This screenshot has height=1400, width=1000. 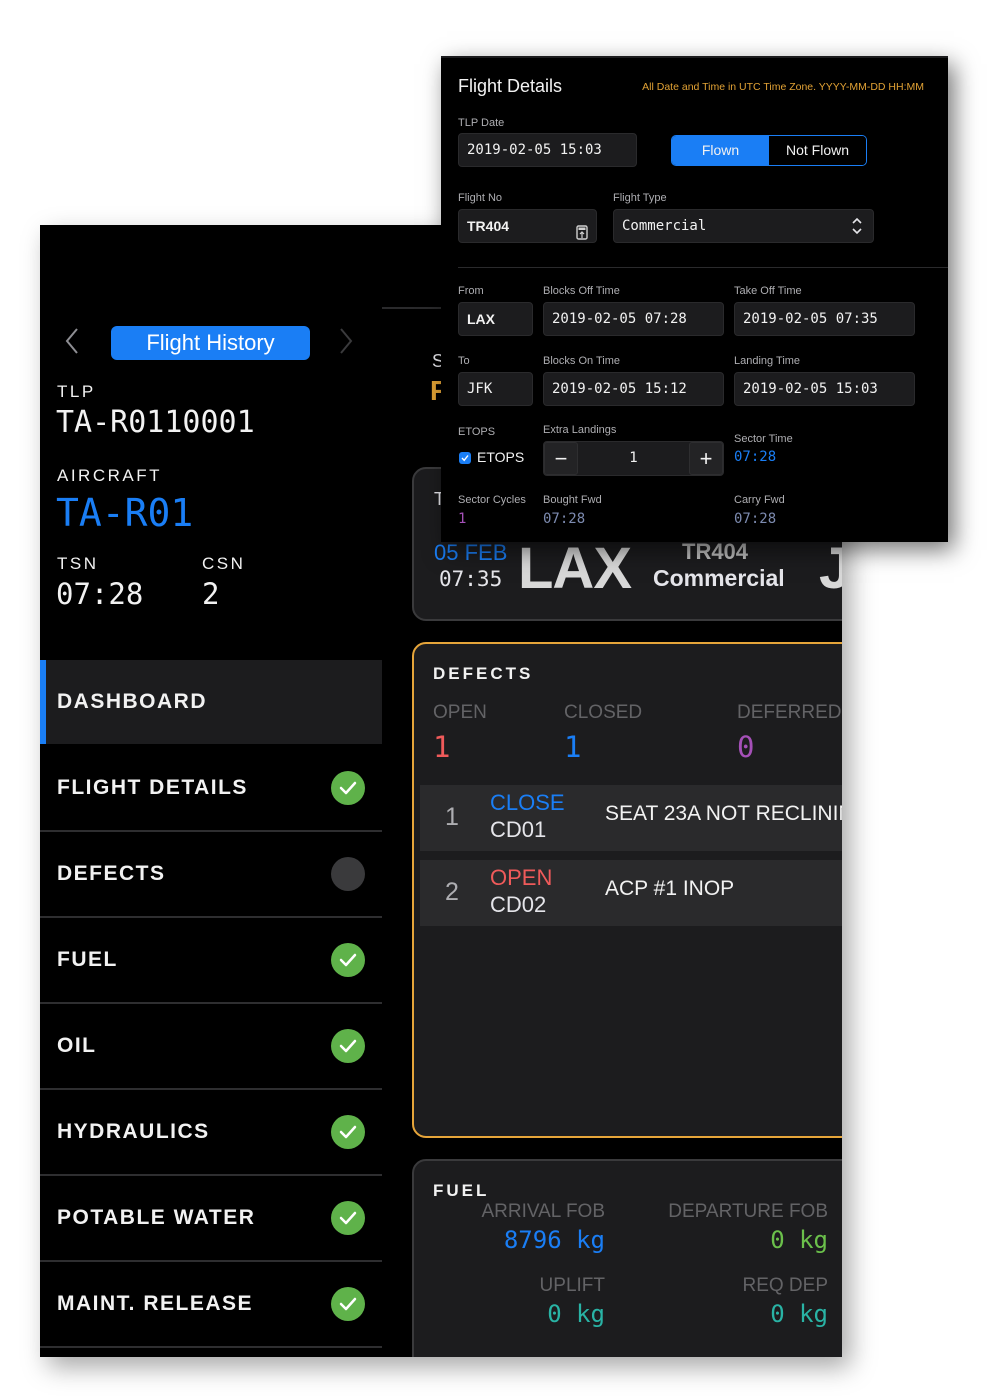 I want to click on sidebar-item-maint-release: MAINT. RELEASE, so click(x=211, y=1305).